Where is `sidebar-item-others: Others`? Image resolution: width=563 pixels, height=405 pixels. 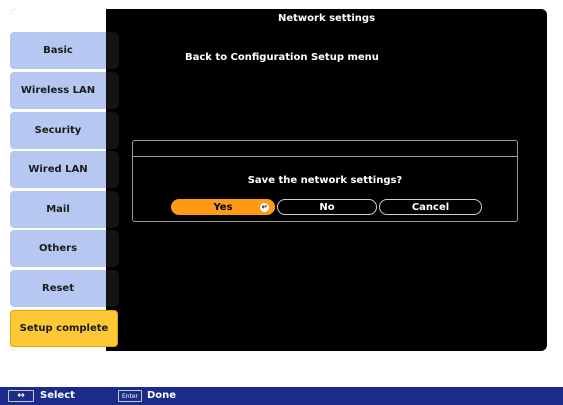 sidebar-item-others: Others is located at coordinates (64, 248).